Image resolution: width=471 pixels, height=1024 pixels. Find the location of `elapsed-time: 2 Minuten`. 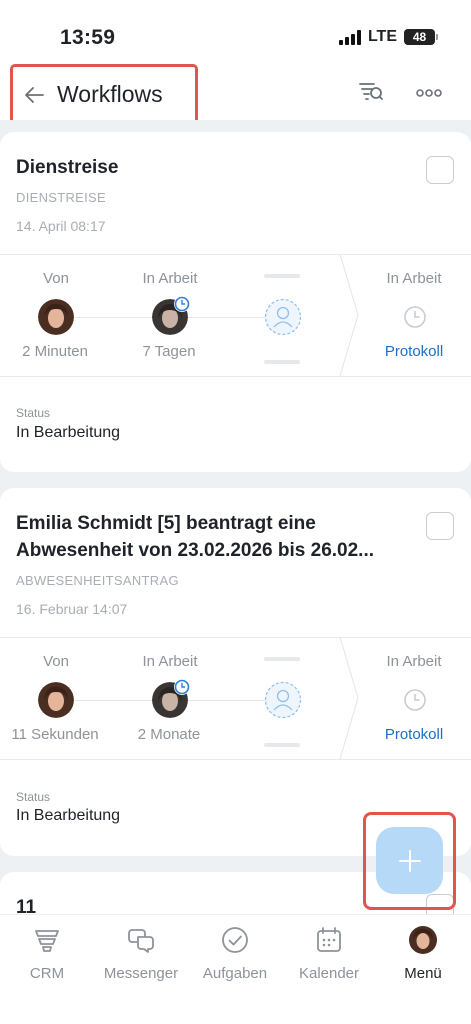

elapsed-time: 2 Minuten is located at coordinates (55, 351).